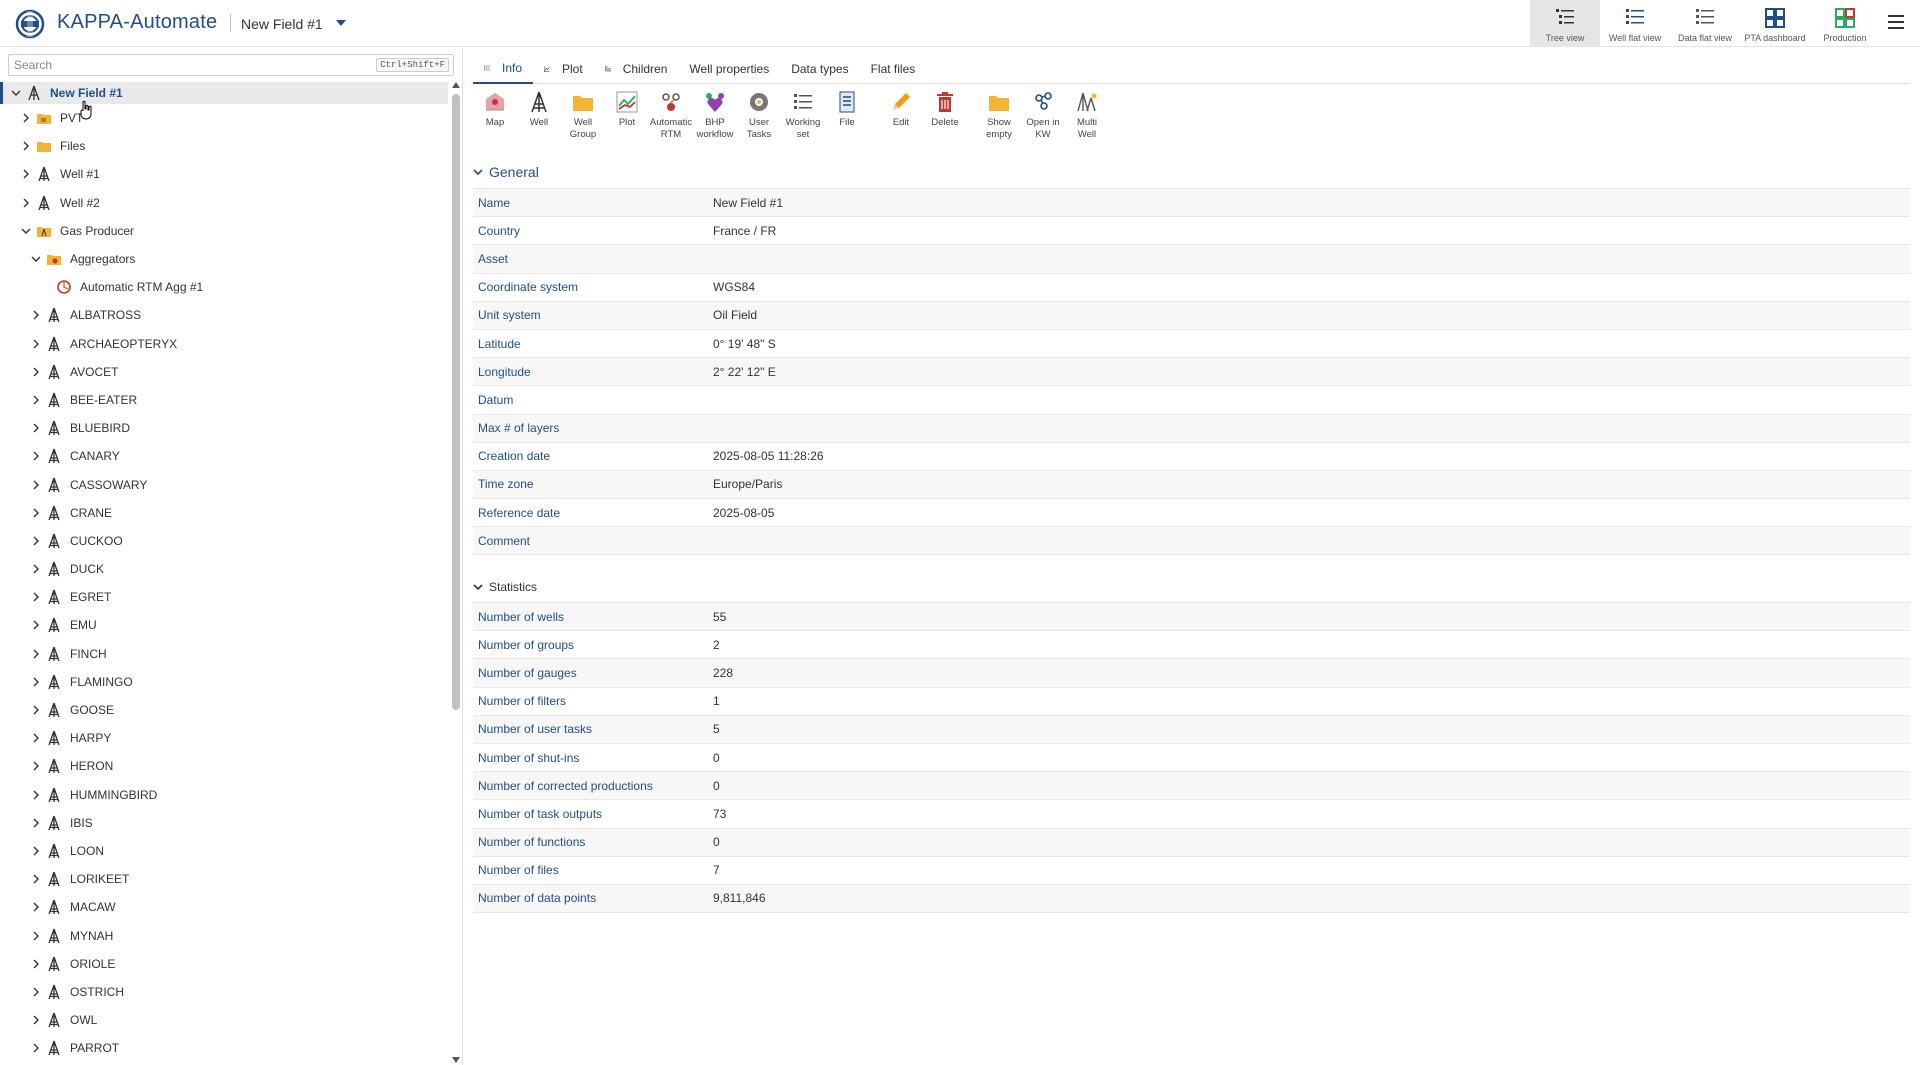 The width and height of the screenshot is (1920, 1065). What do you see at coordinates (224, 456) in the screenshot?
I see `tree-node: CANARY` at bounding box center [224, 456].